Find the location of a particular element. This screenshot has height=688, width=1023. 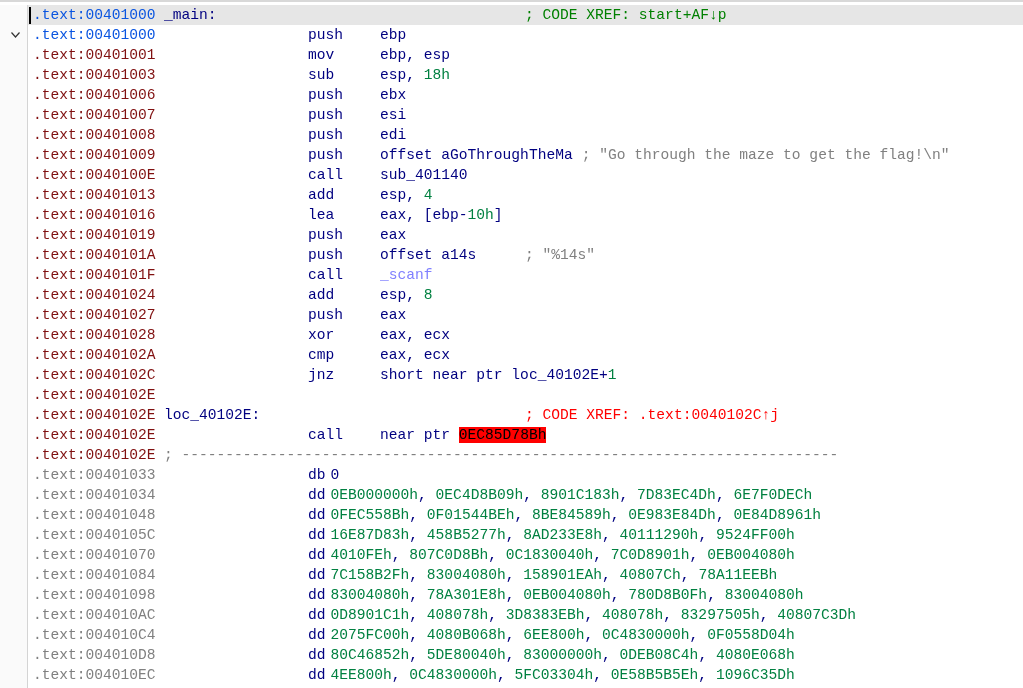

data-values-text: 0D8901C1h, 408078h, 3D8383EBh, 408078h, 83297505h, 40807C3Dh is located at coordinates (593, 615).